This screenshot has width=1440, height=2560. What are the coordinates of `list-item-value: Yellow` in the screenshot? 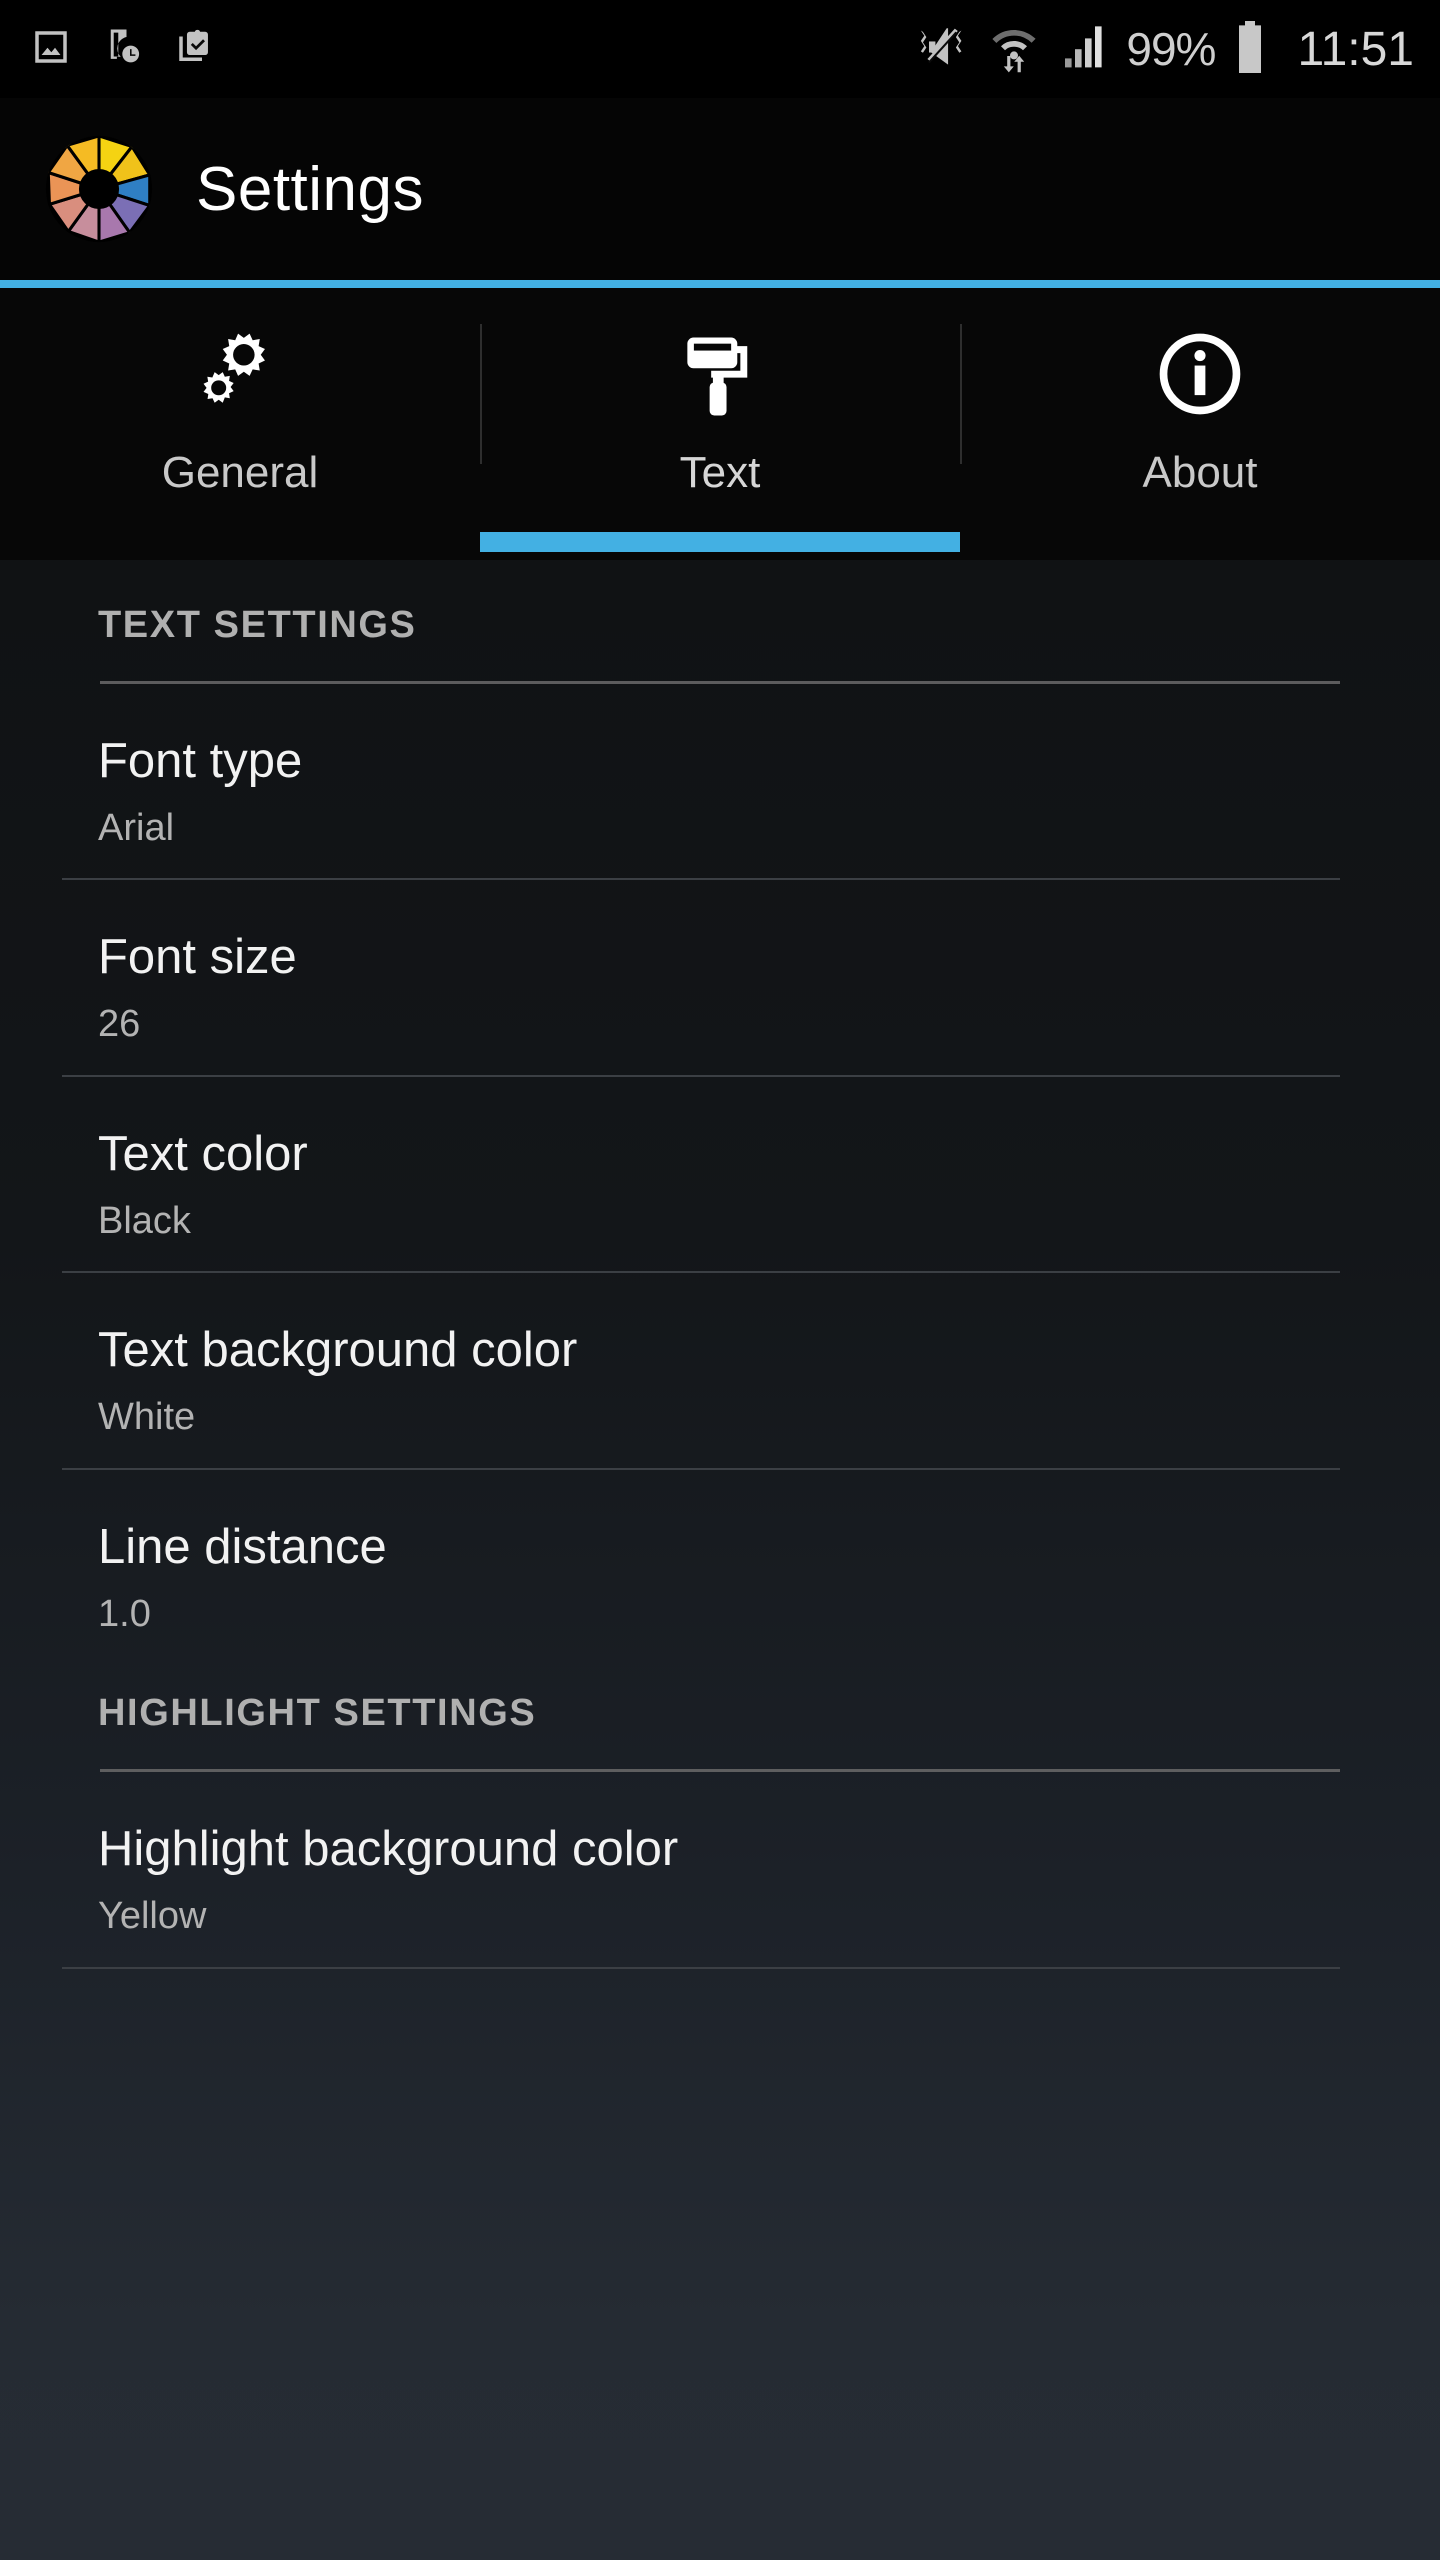 It's located at (152, 1916).